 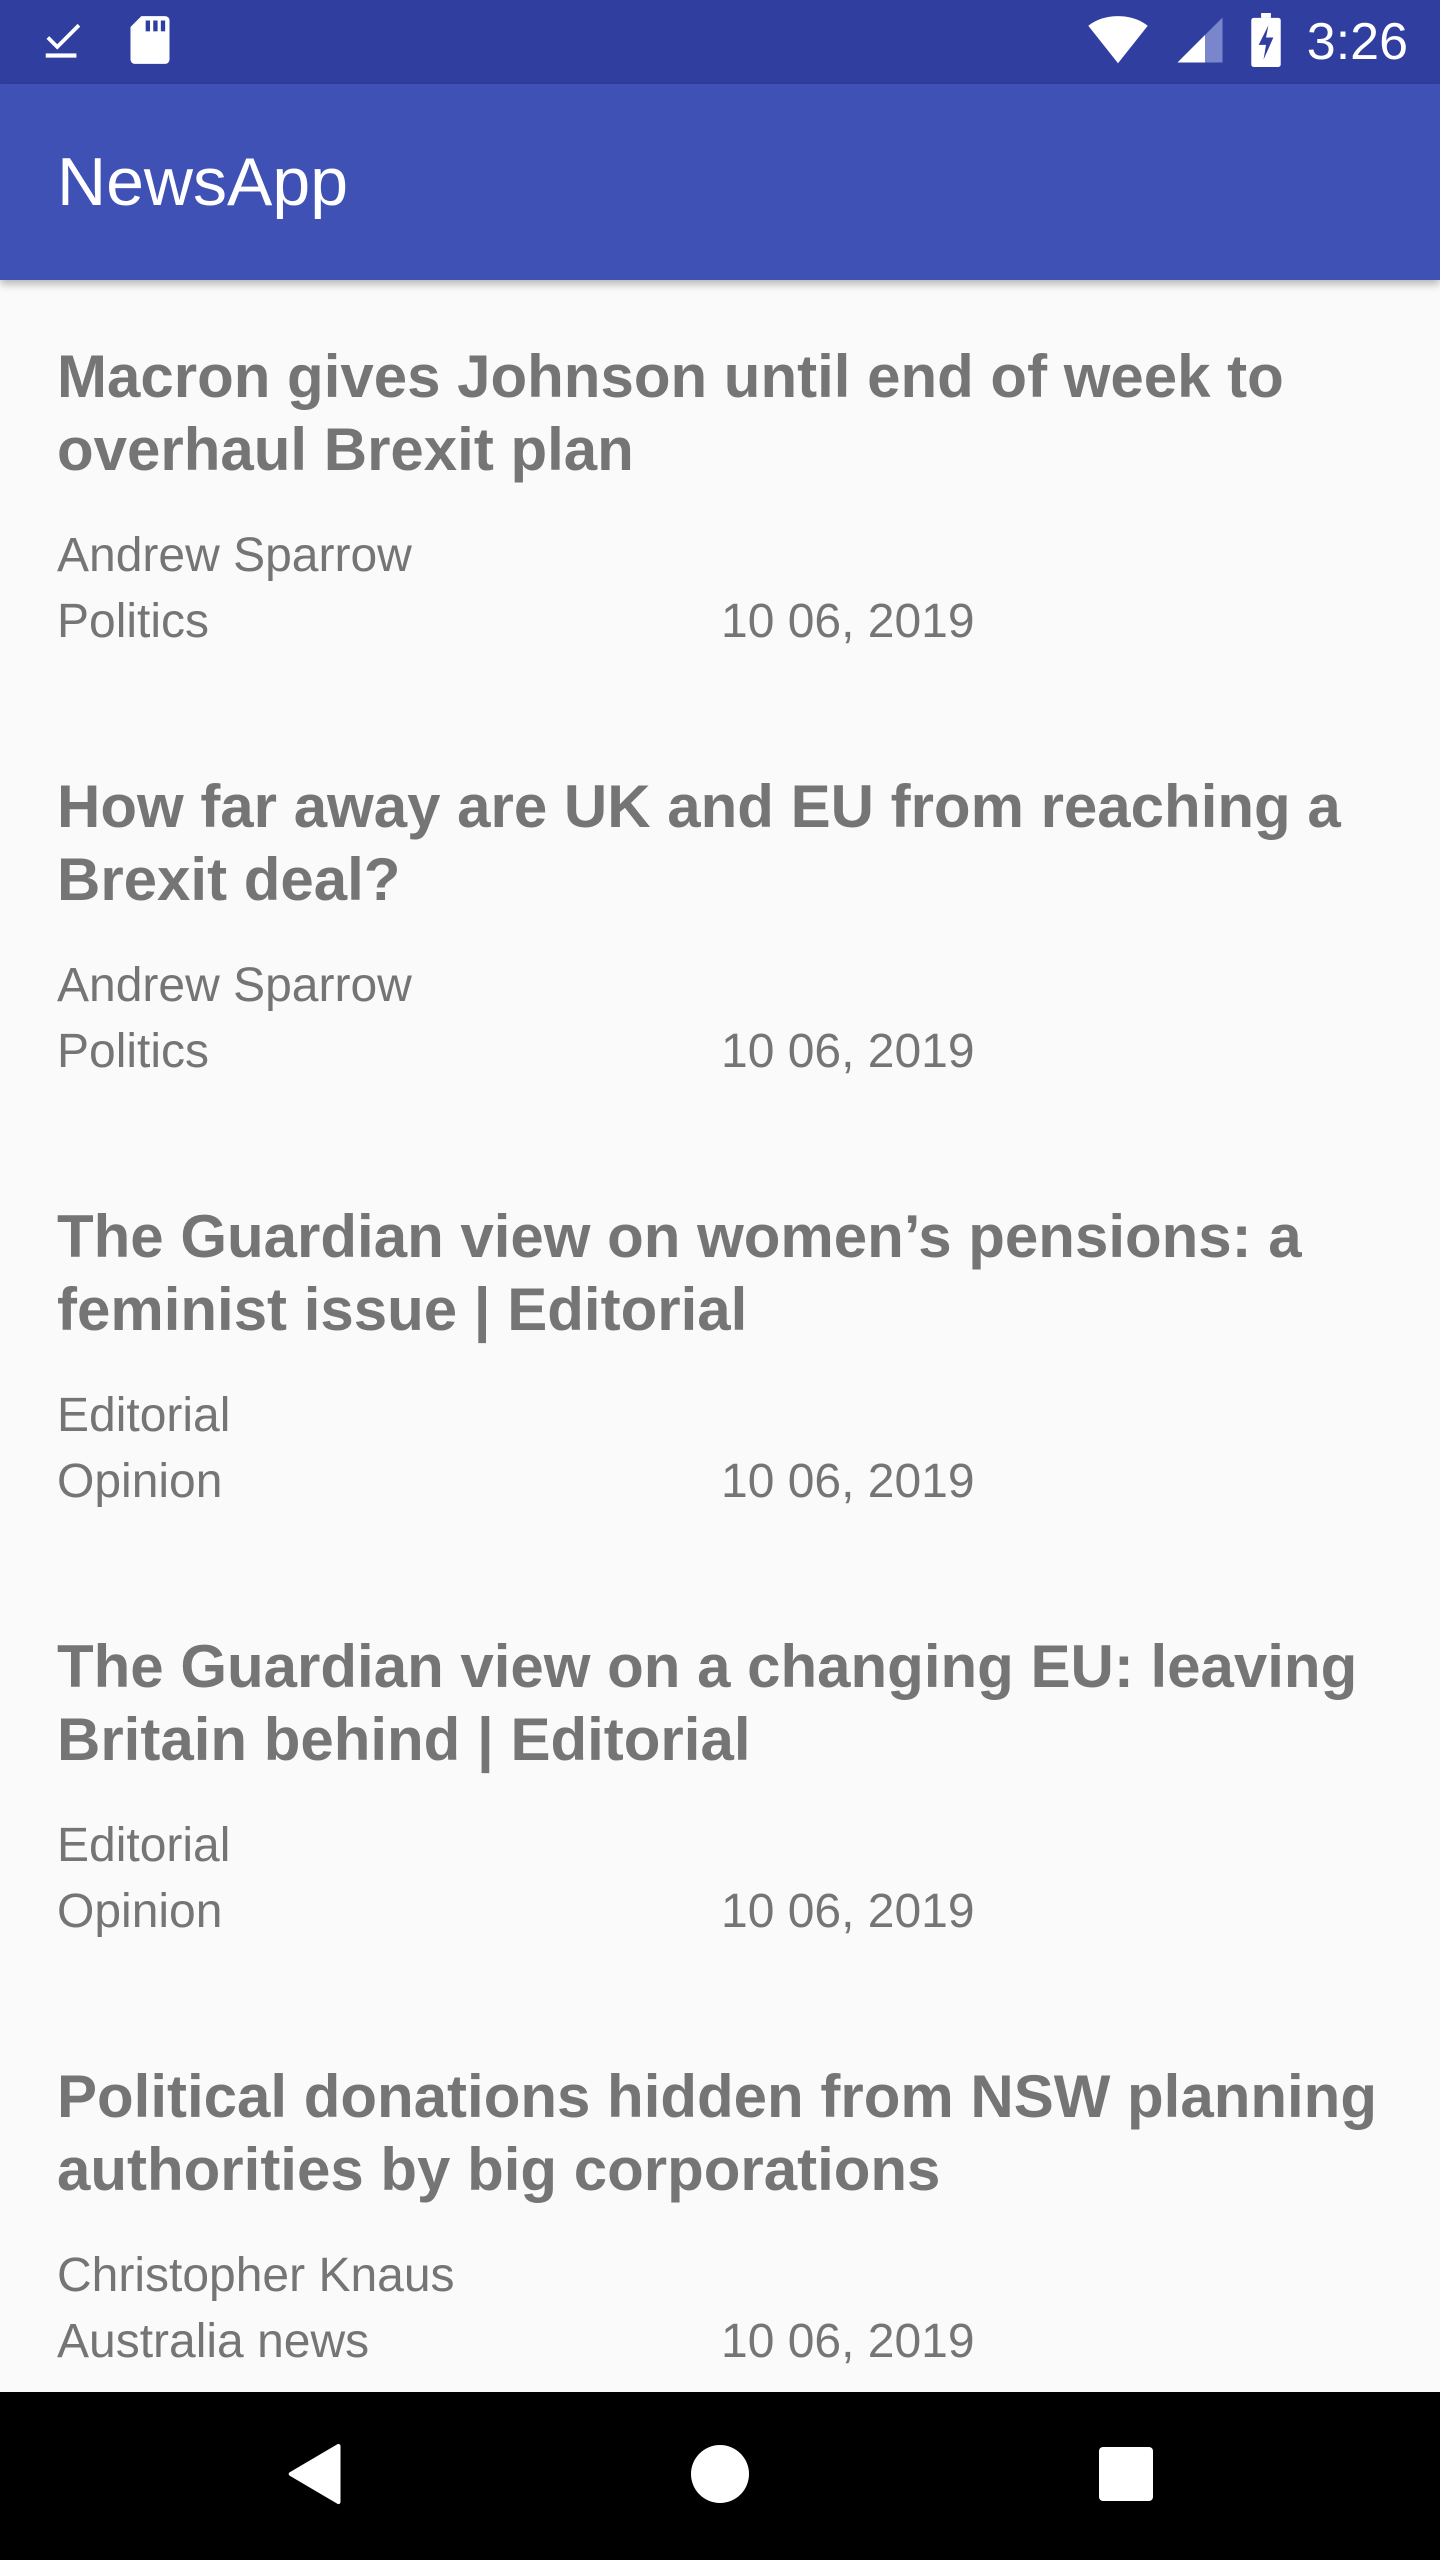 I want to click on status-bar: 3:26, so click(x=720, y=42).